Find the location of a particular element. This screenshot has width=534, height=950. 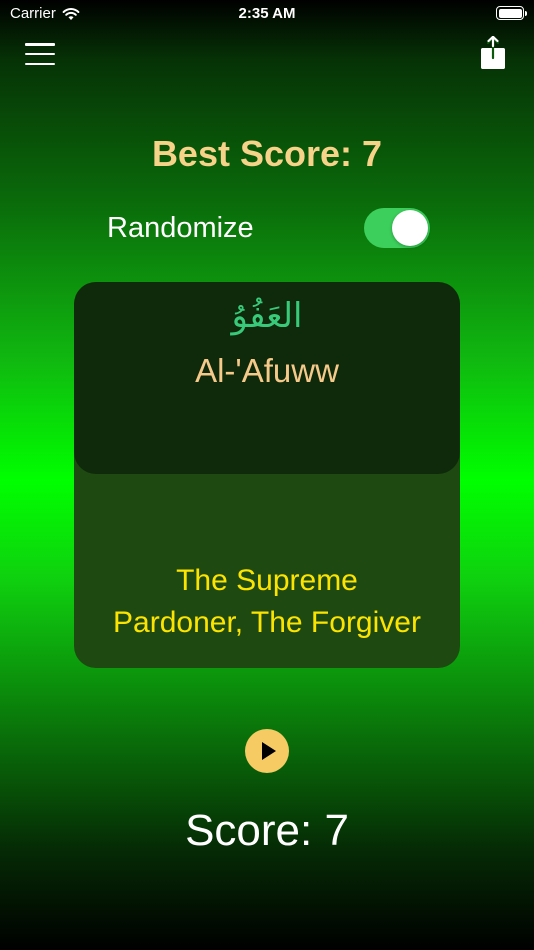

play-audio-button is located at coordinates (267, 751).